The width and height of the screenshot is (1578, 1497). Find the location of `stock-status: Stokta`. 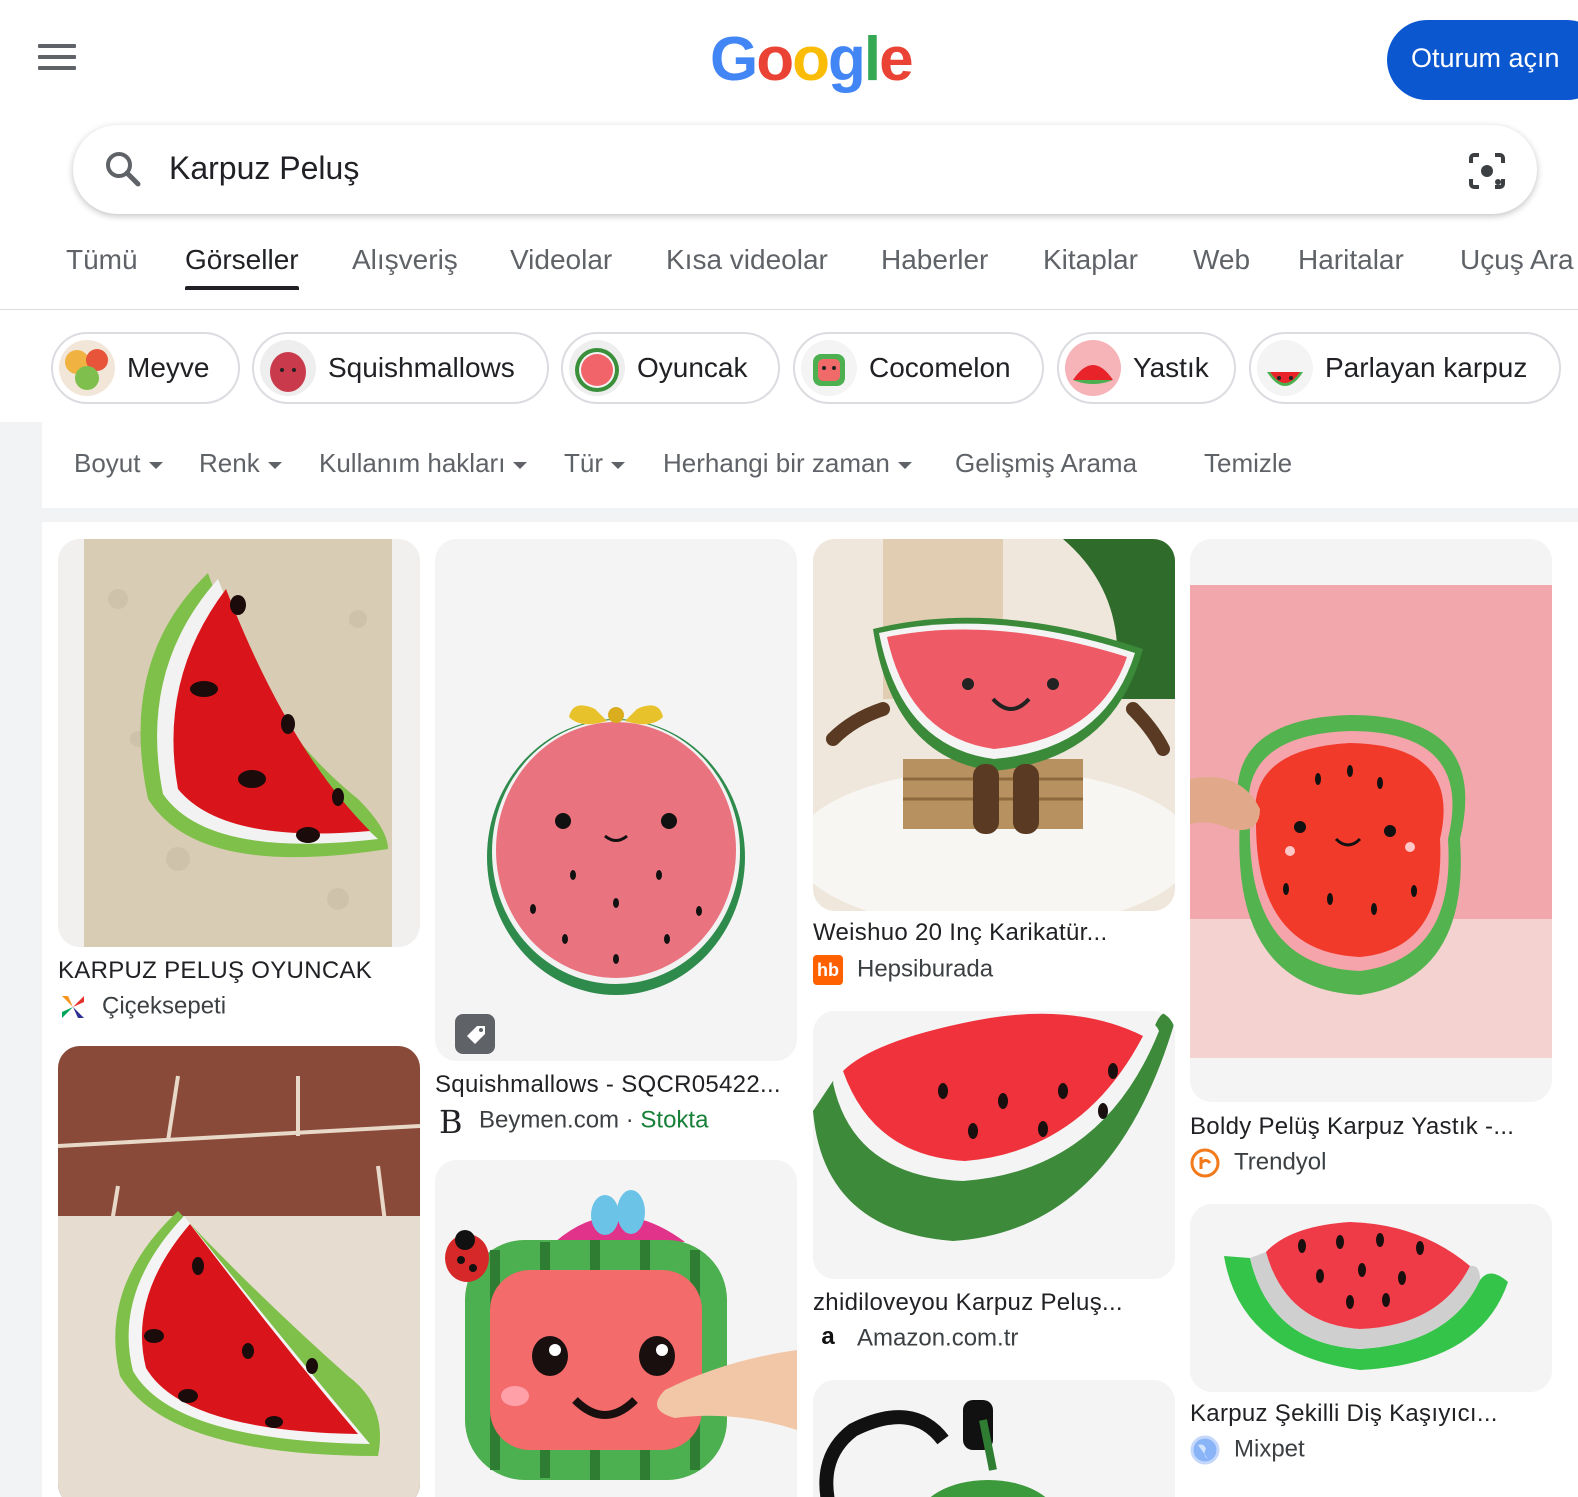

stock-status: Stokta is located at coordinates (674, 1120).